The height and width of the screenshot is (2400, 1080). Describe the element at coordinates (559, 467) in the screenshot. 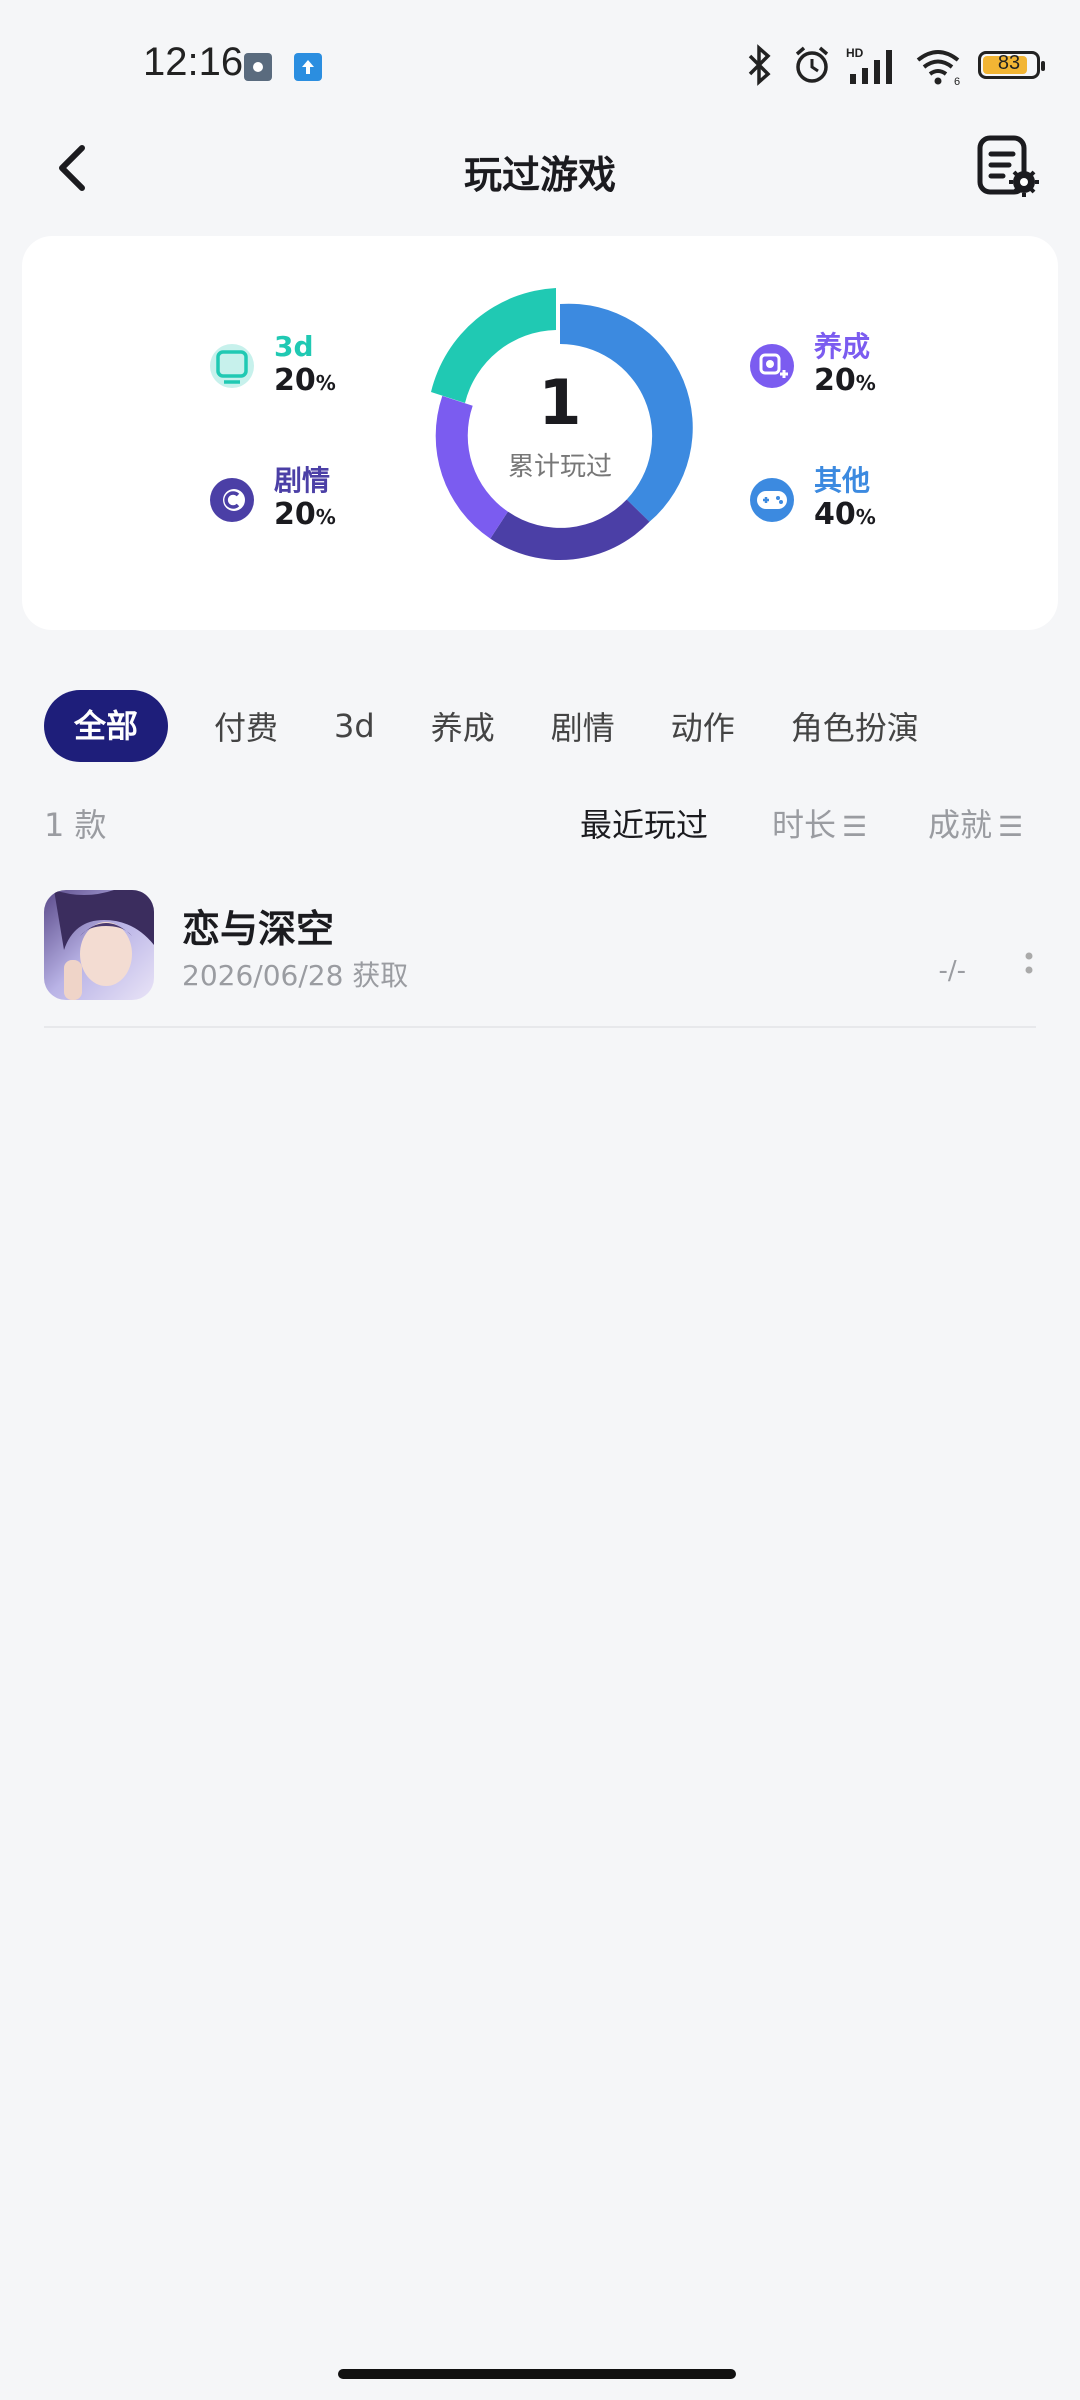

I see `total-played-label: 累计玩过` at that location.